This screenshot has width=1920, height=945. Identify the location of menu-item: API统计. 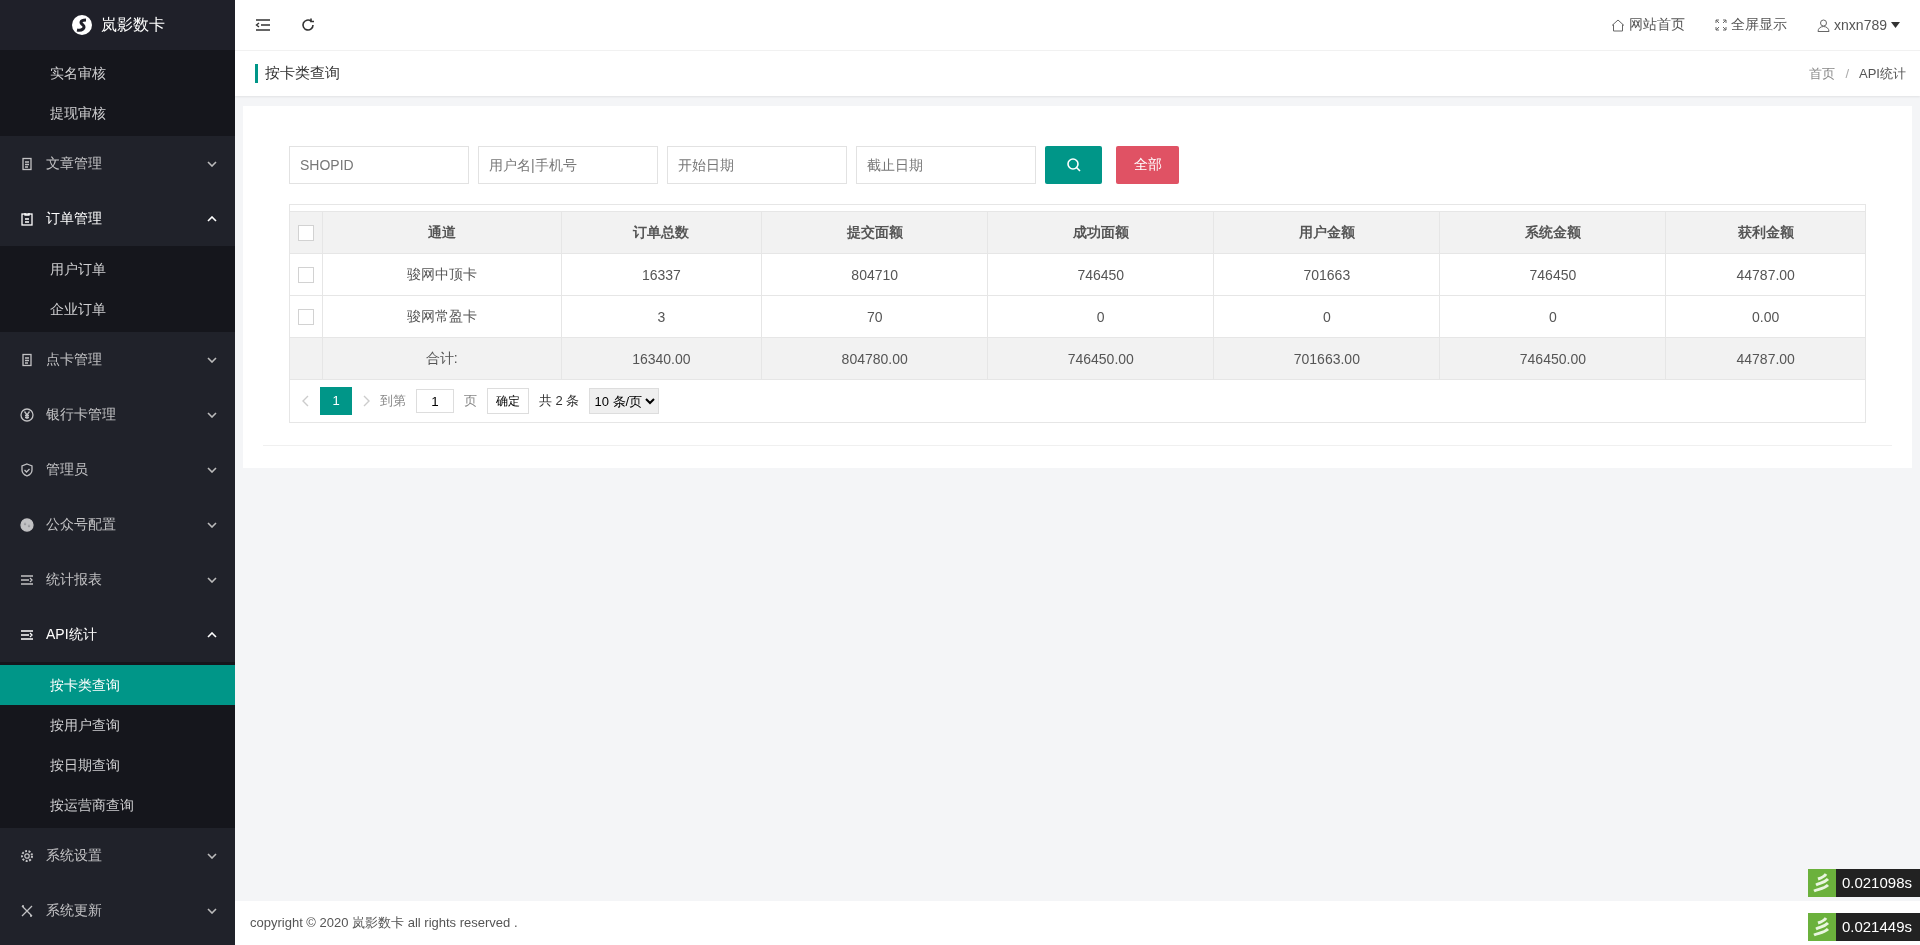
(117, 634).